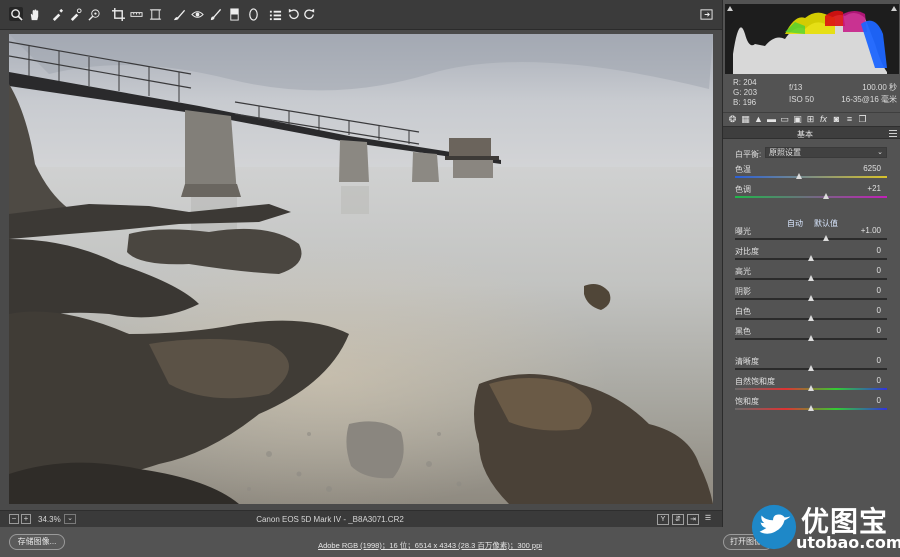 Image resolution: width=900 pixels, height=557 pixels. What do you see at coordinates (730, 8) in the screenshot?
I see `shadow-clipping-warning-icon` at bounding box center [730, 8].